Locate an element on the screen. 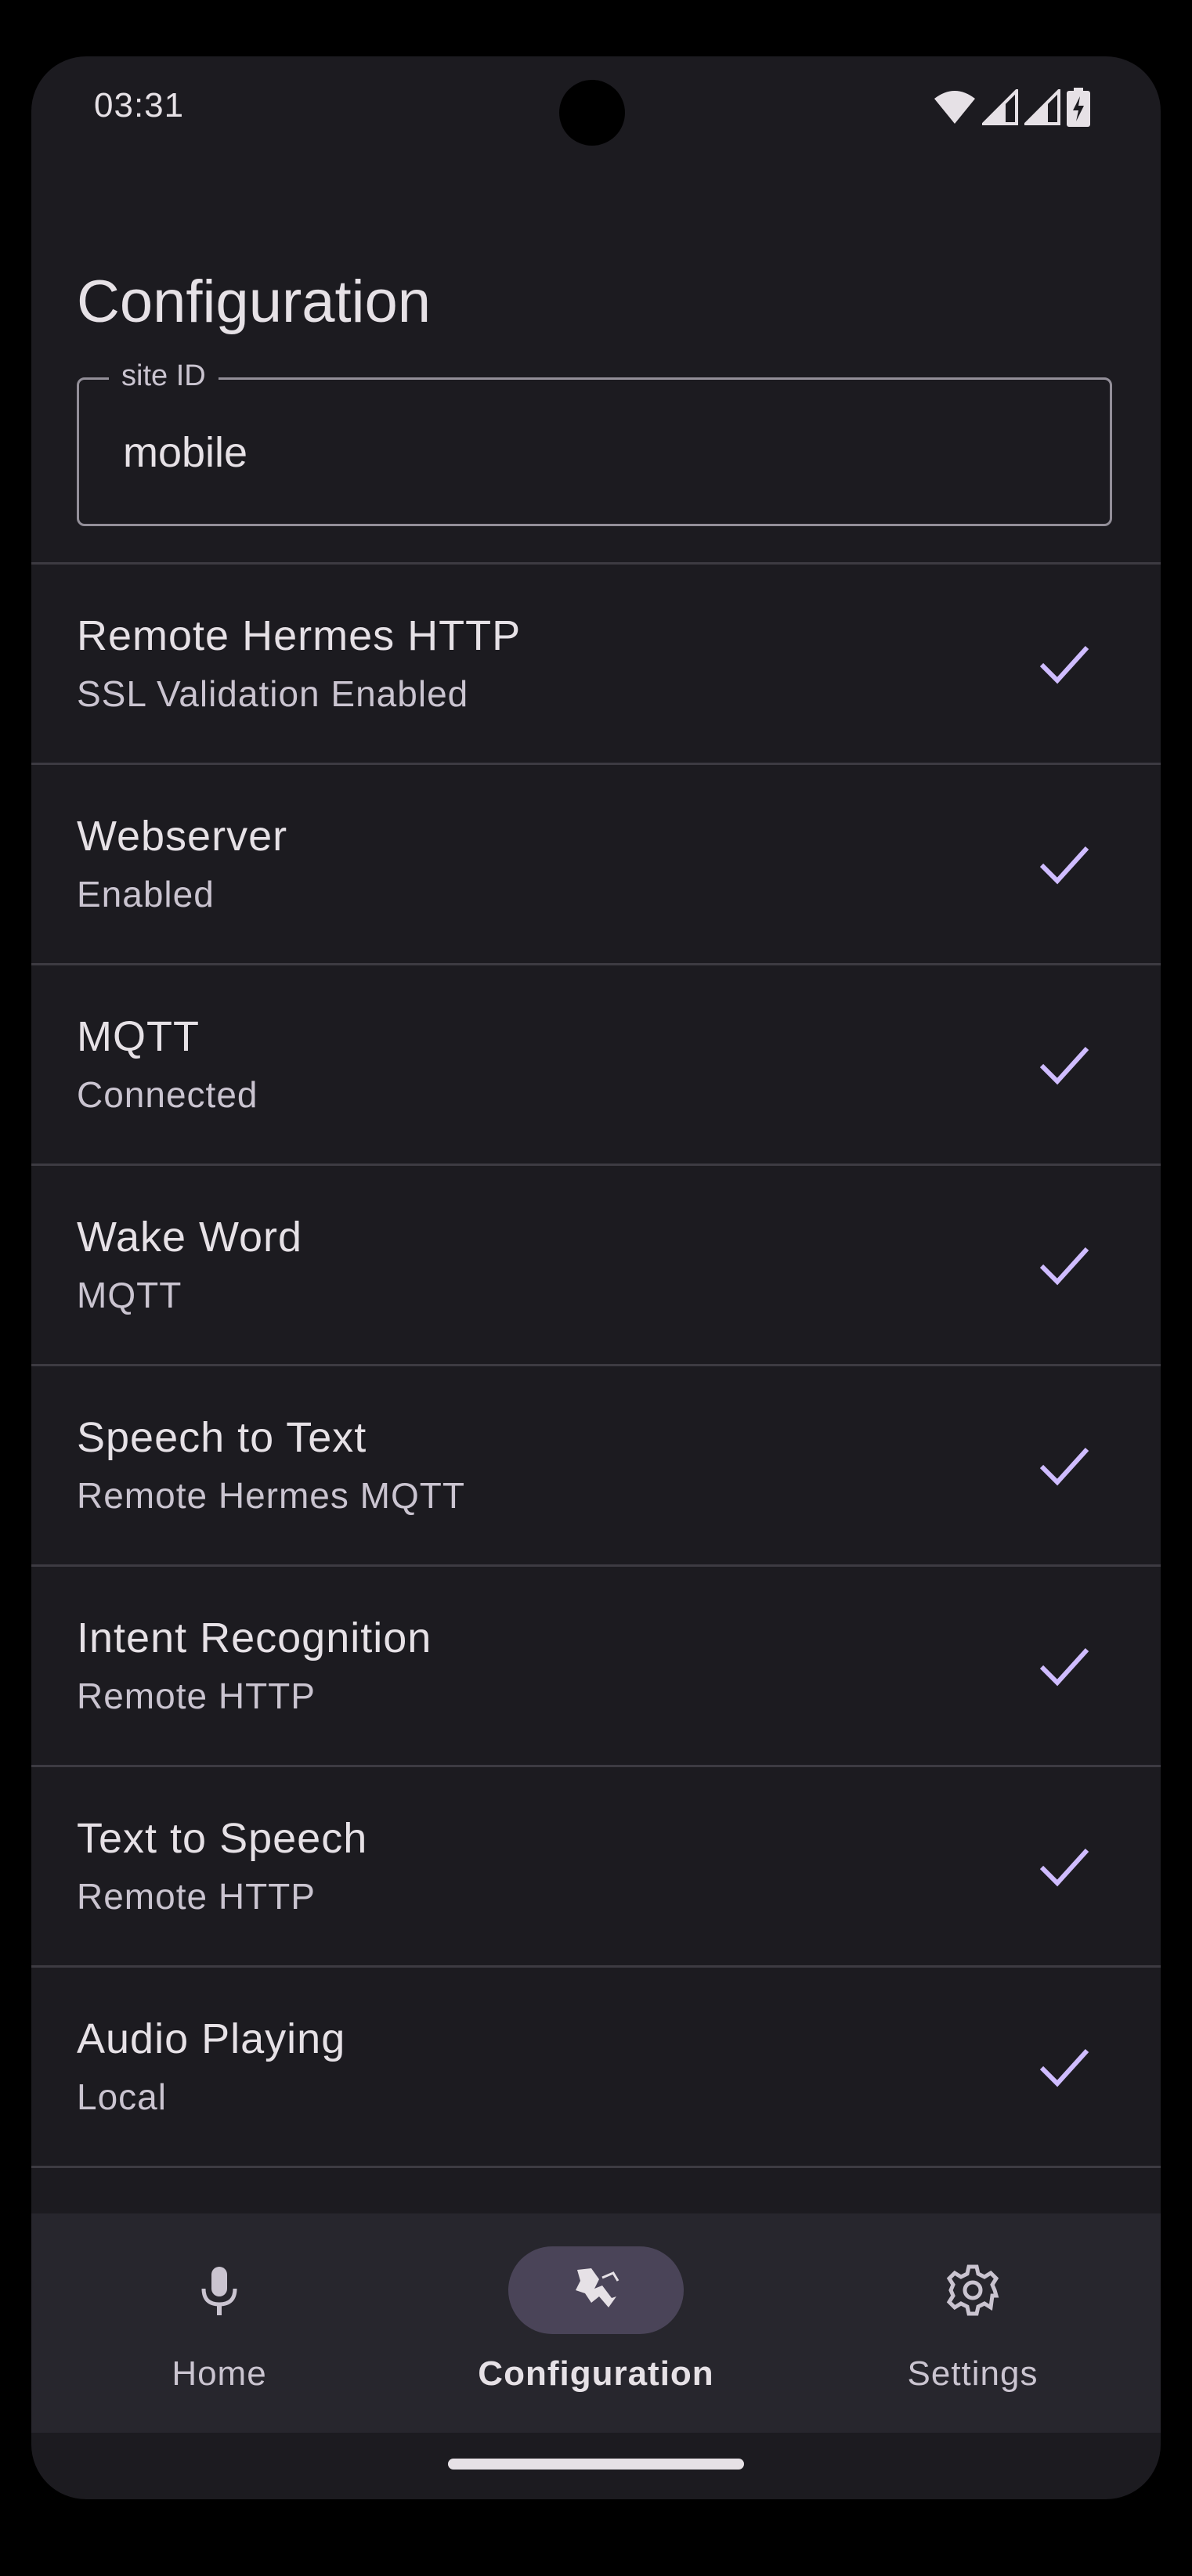 Image resolution: width=1192 pixels, height=2576 pixels. gesture-handle is located at coordinates (596, 2464).